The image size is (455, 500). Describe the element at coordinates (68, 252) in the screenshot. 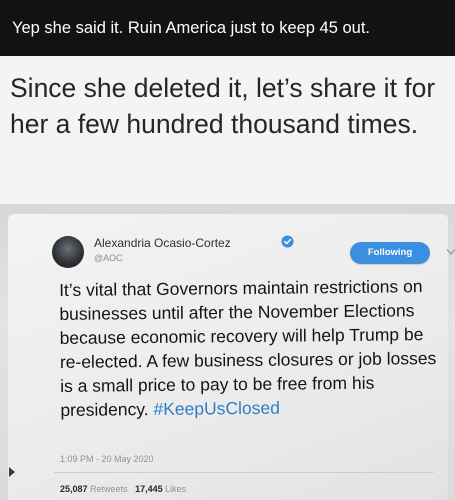

I see `avatar` at that location.